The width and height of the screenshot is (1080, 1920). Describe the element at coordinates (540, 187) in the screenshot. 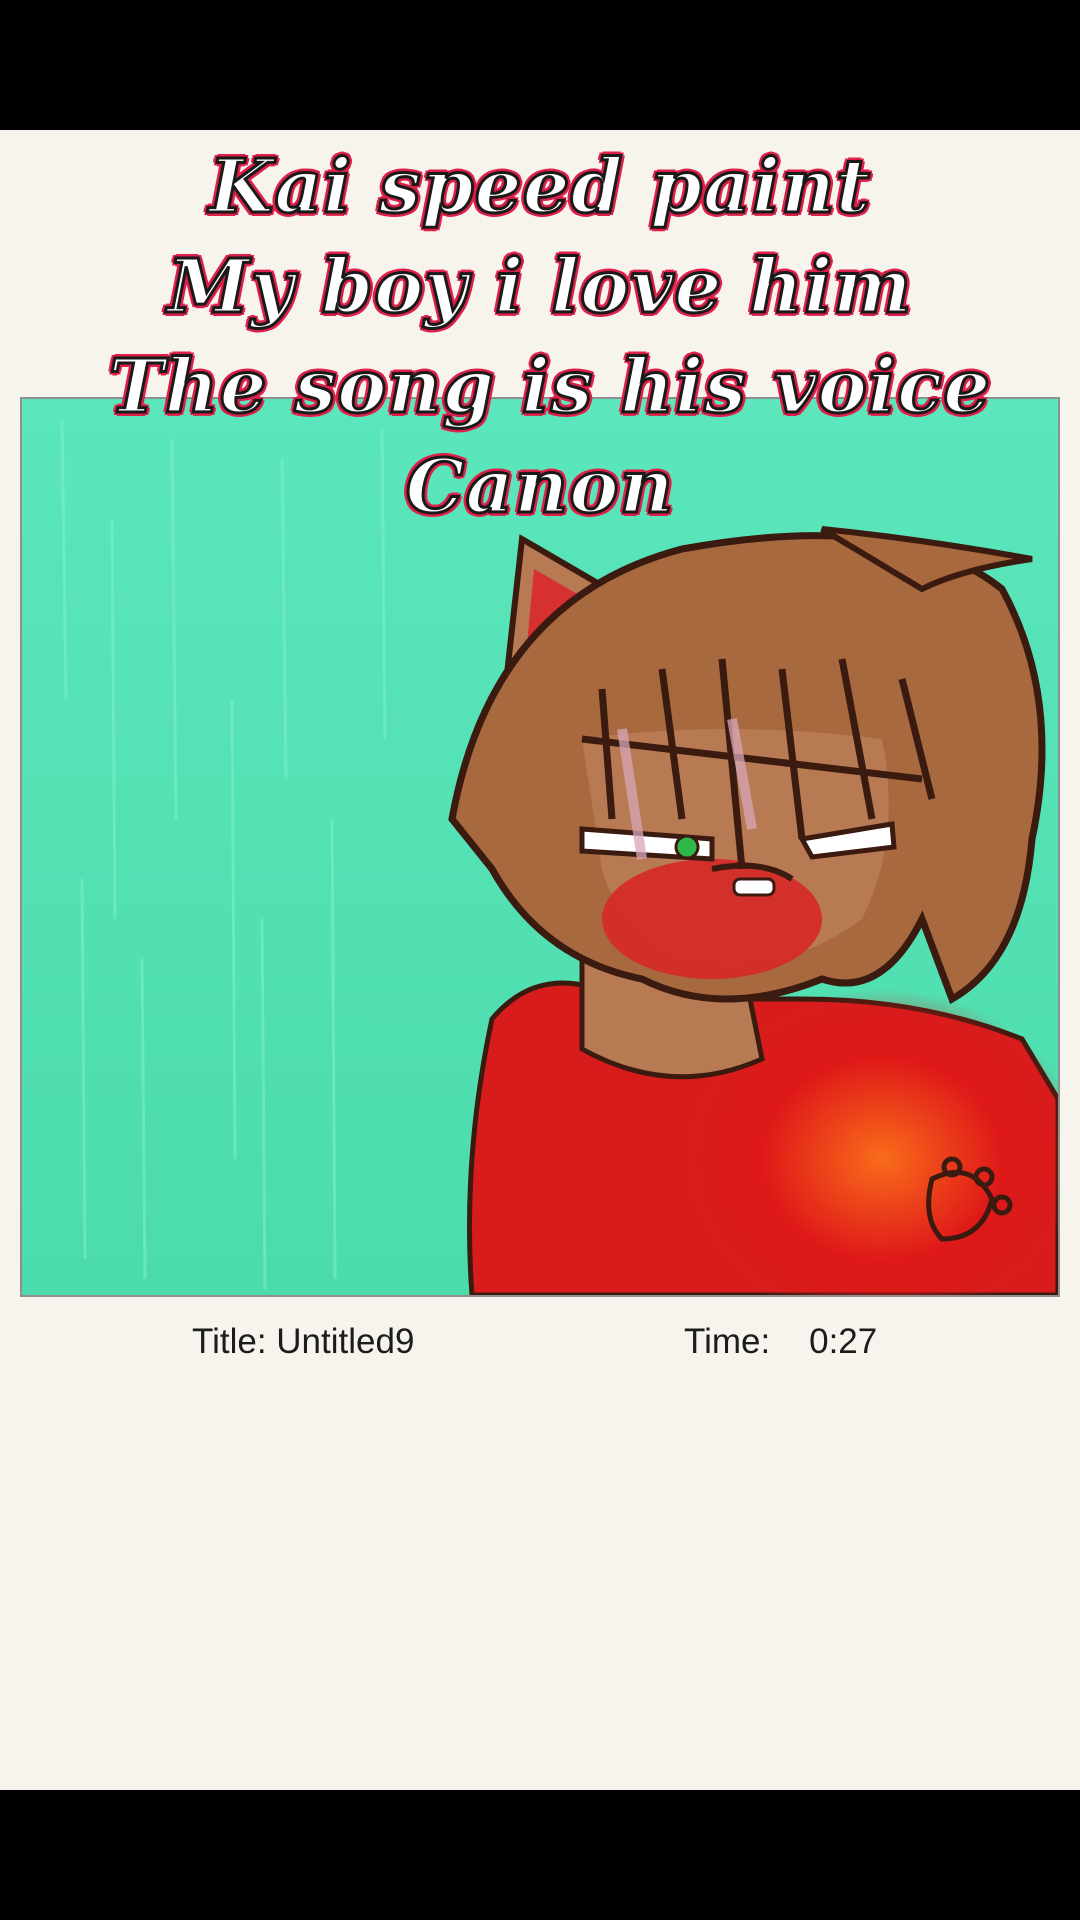

I see `caption-line-1: Kai speed paint` at that location.